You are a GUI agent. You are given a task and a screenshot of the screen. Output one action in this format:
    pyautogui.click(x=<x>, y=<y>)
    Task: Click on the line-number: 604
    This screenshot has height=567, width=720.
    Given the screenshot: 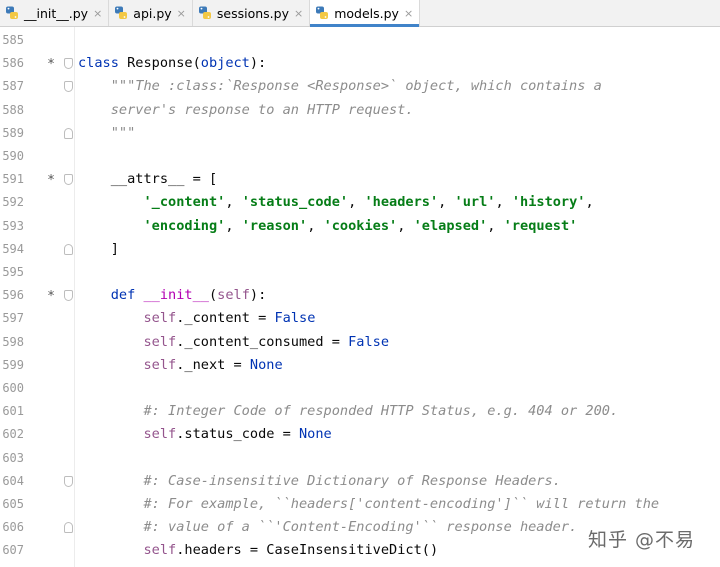 What is the action you would take?
    pyautogui.click(x=13, y=480)
    